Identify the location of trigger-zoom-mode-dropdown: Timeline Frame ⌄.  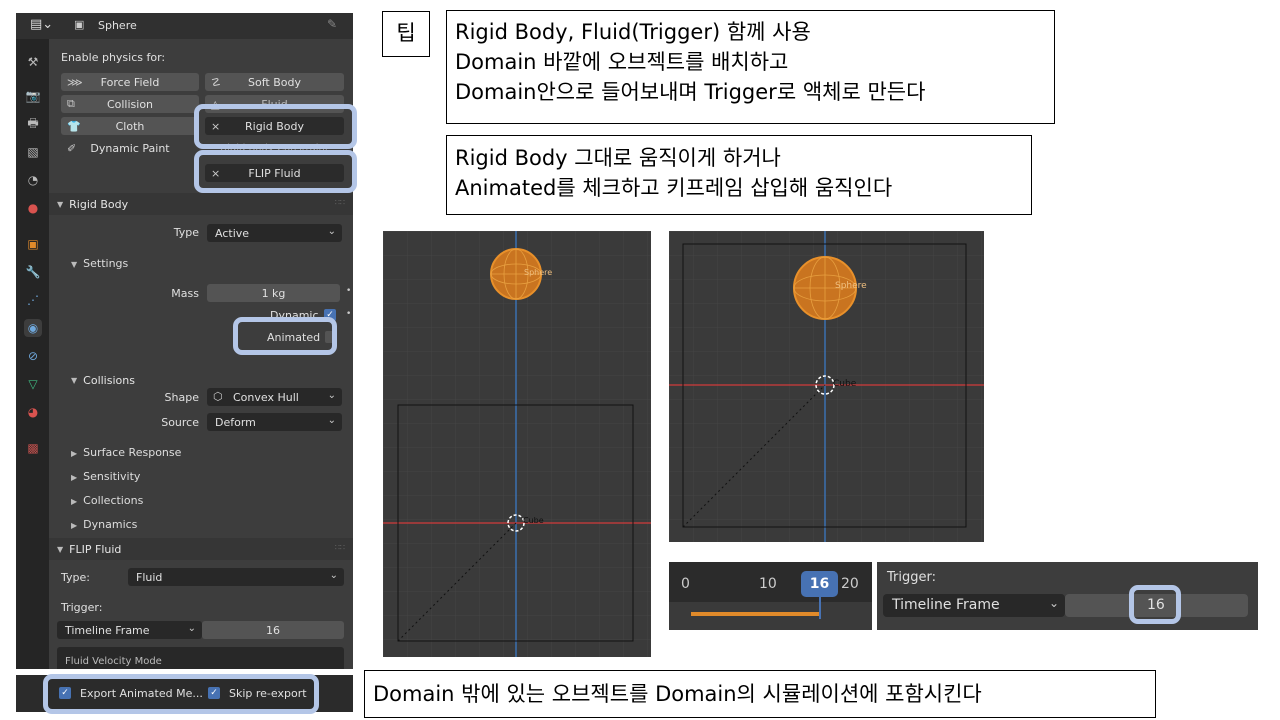
(974, 605).